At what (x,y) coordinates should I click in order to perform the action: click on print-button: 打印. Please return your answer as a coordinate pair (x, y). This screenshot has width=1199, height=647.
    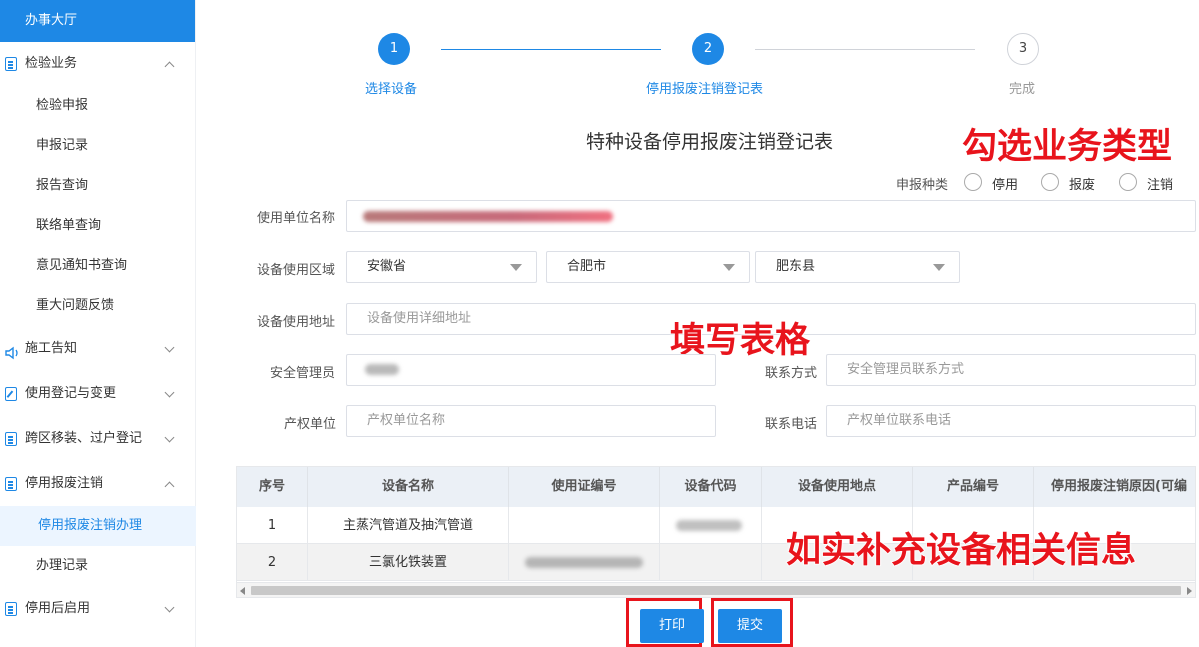
    Looking at the image, I should click on (672, 626).